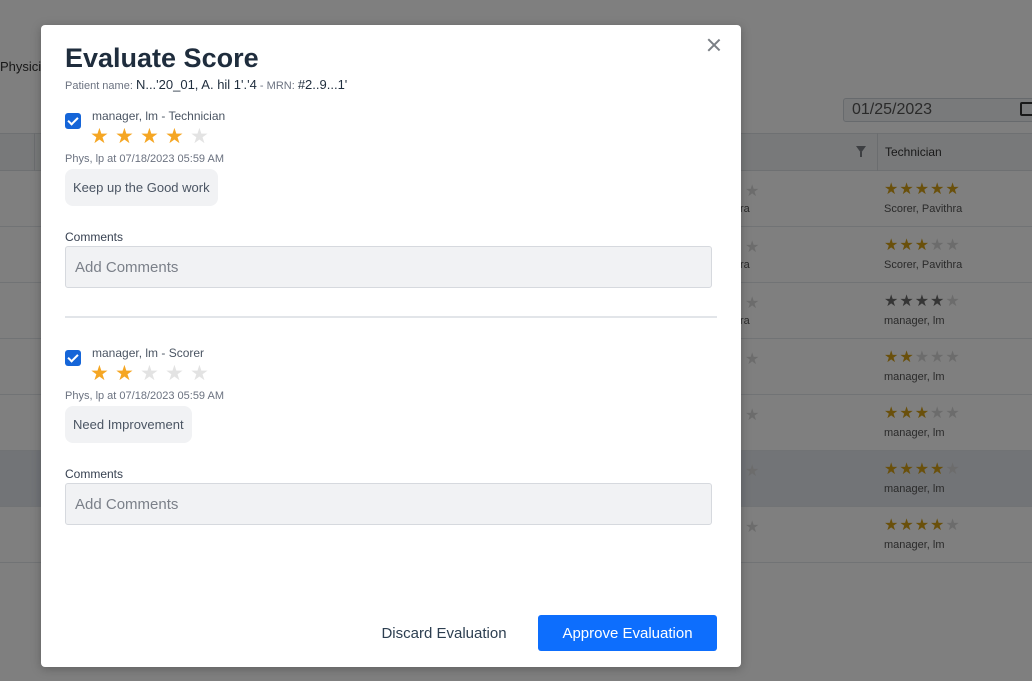 Image resolution: width=1032 pixels, height=681 pixels. What do you see at coordinates (391, 317) in the screenshot?
I see `evaluation-divider` at bounding box center [391, 317].